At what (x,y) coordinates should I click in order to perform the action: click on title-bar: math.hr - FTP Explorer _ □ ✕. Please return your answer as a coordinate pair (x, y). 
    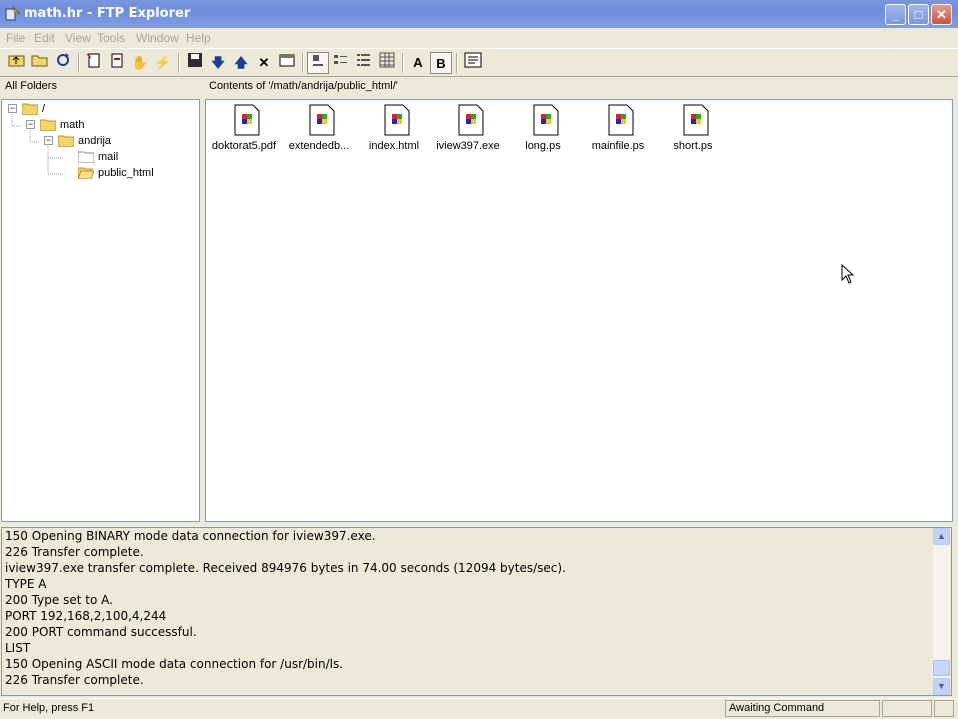
    Looking at the image, I should click on (479, 14).